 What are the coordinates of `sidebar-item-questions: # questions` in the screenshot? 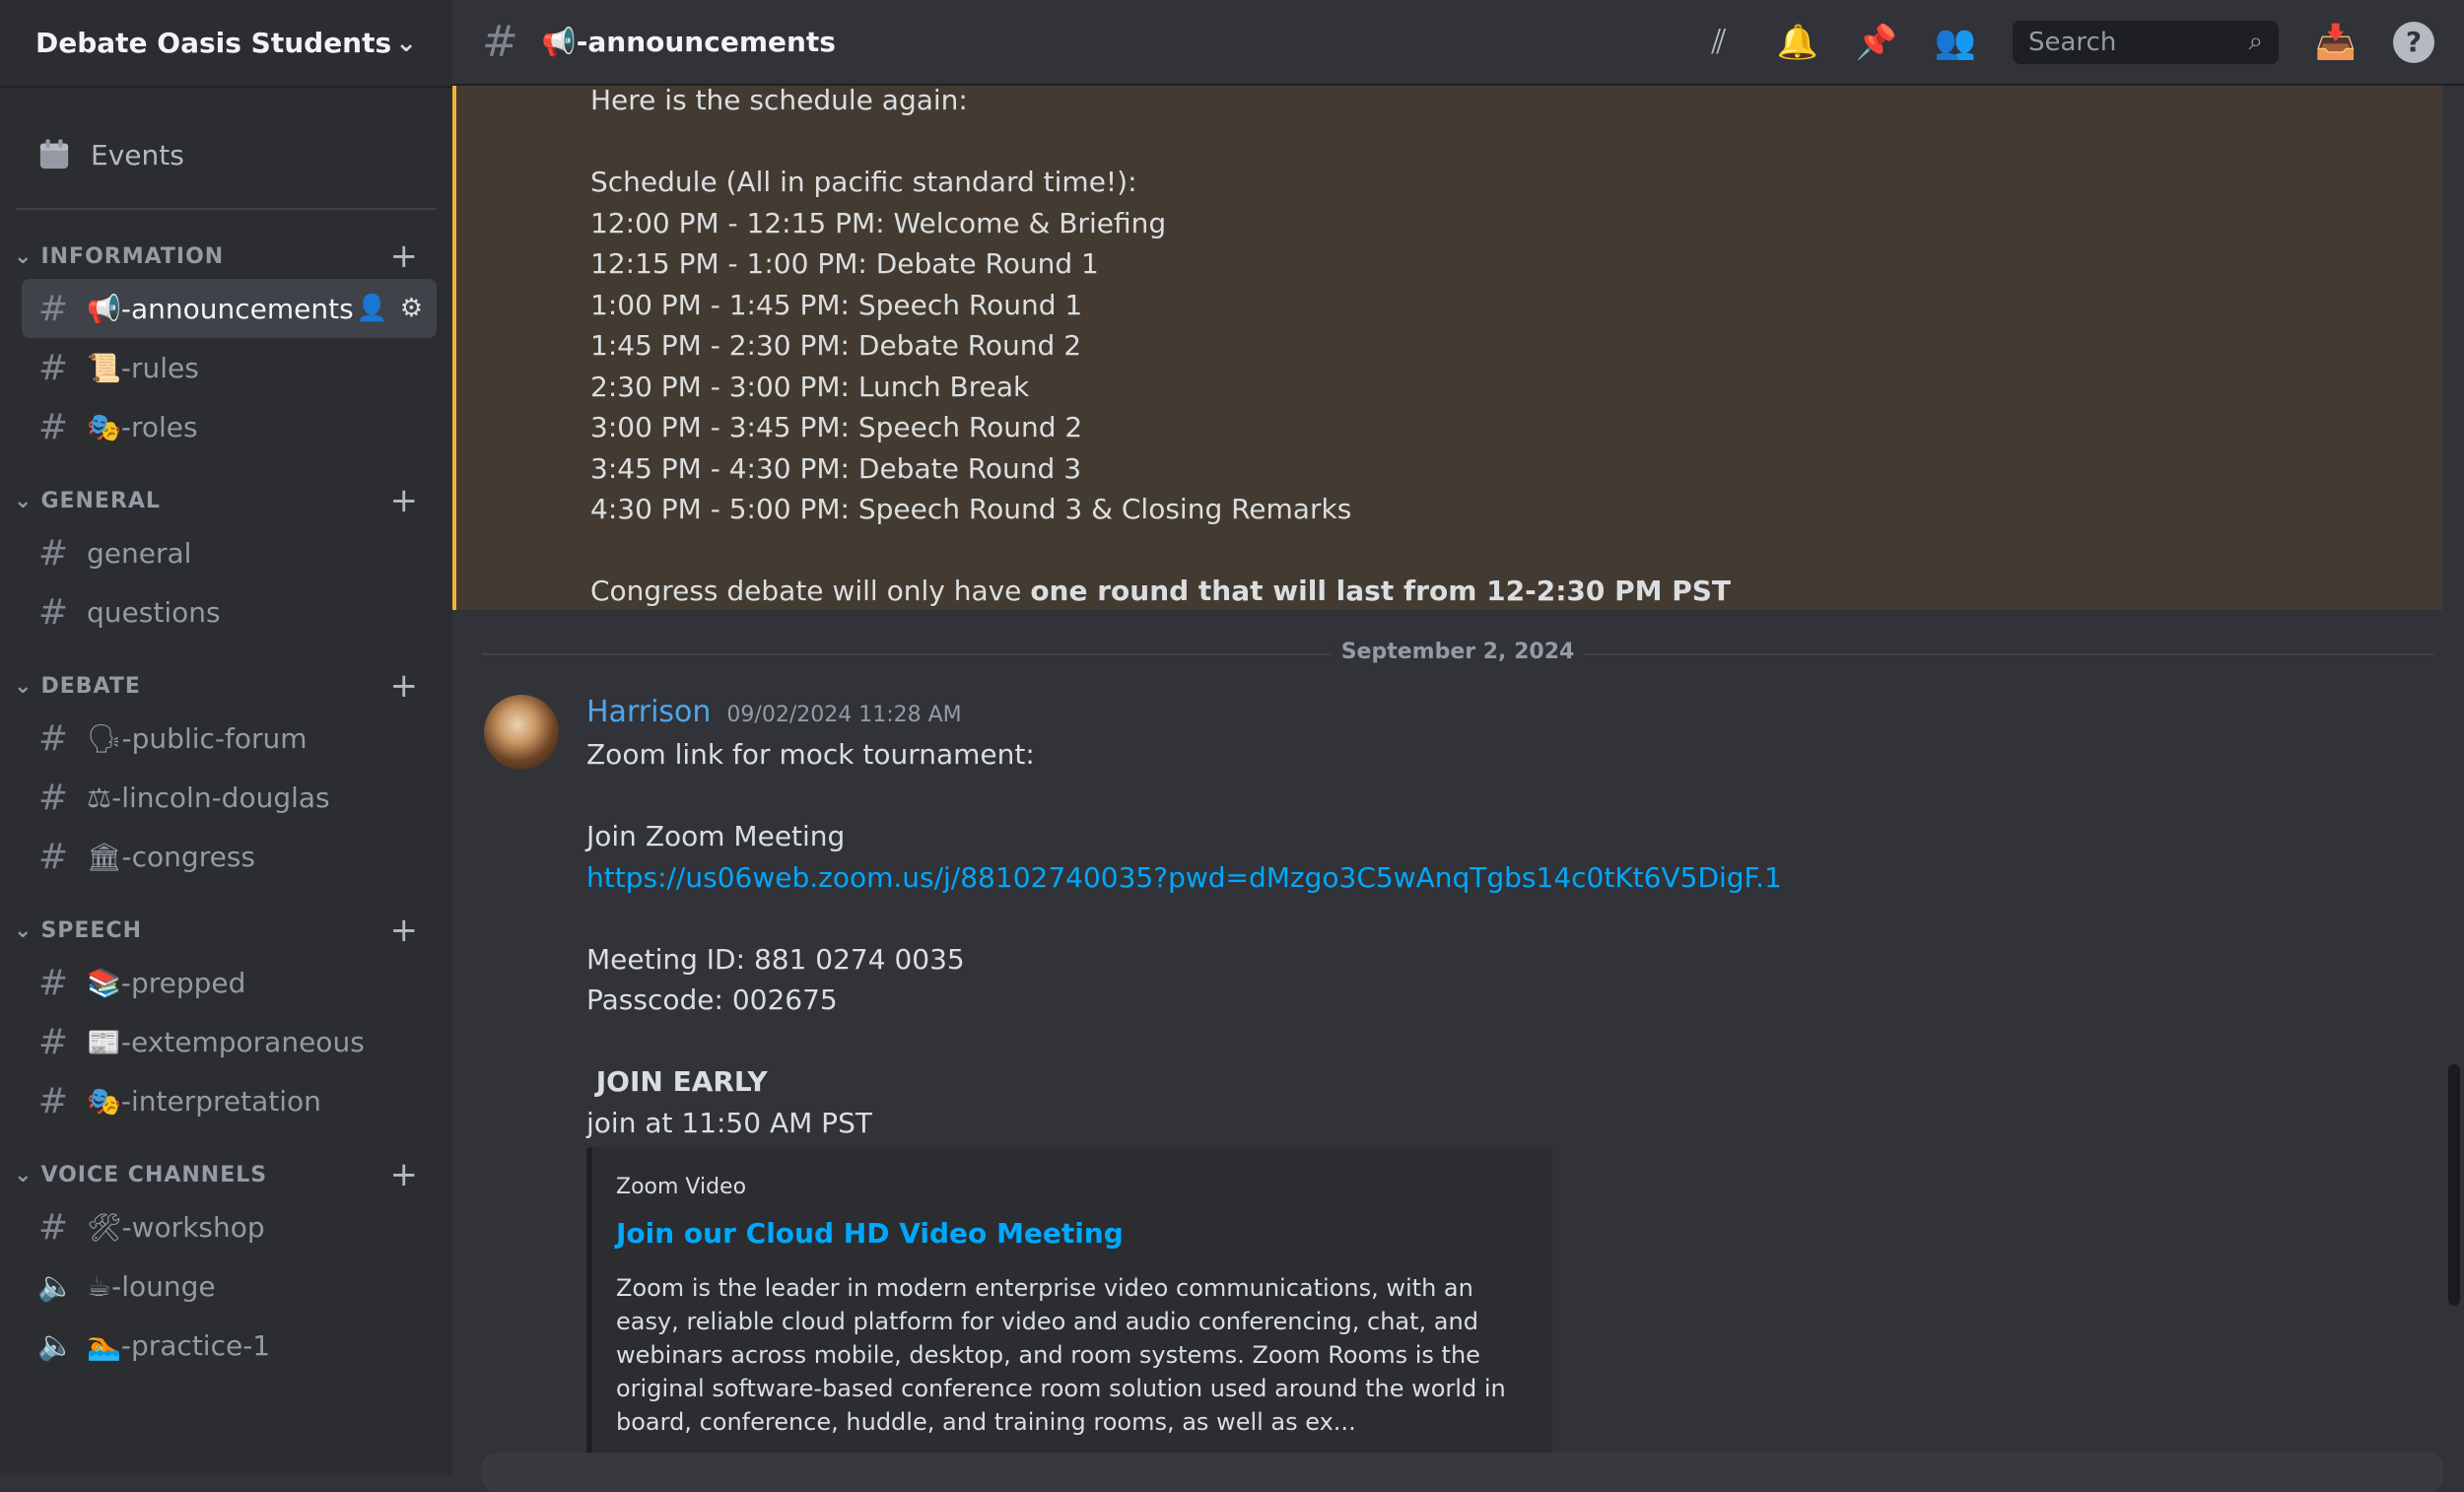 It's located at (229, 612).